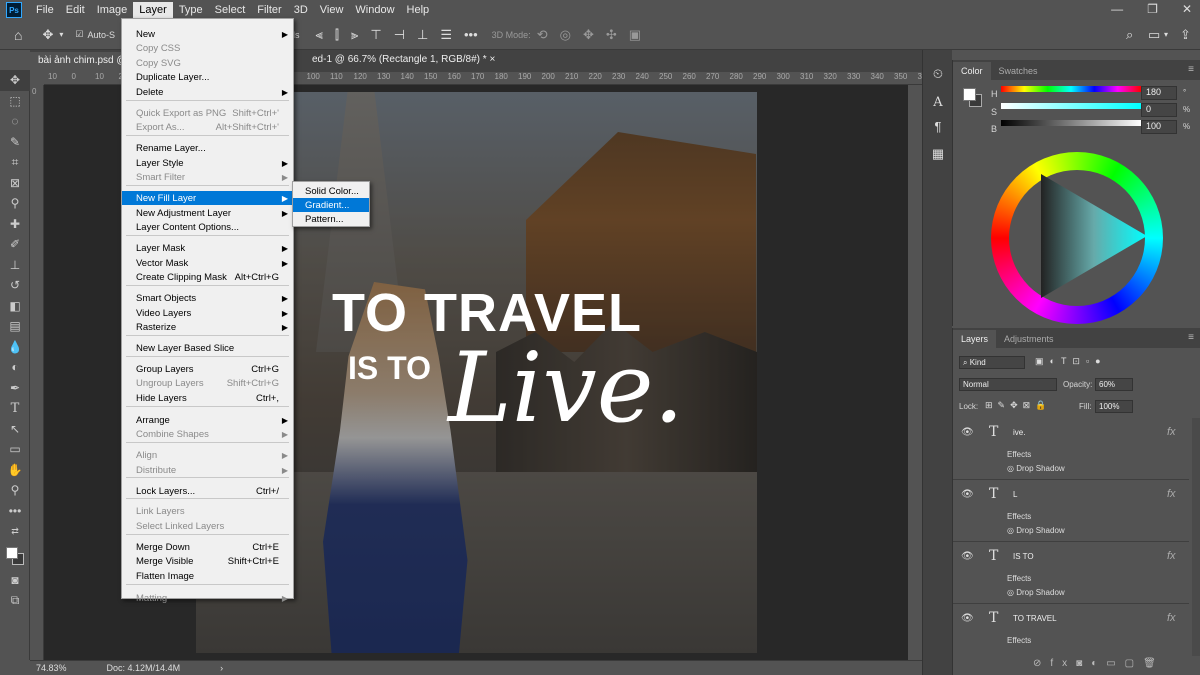 This screenshot has width=1200, height=675. I want to click on menu-item-new-adjustment-layer: New Adjustment Layer ▶, so click(207, 213).